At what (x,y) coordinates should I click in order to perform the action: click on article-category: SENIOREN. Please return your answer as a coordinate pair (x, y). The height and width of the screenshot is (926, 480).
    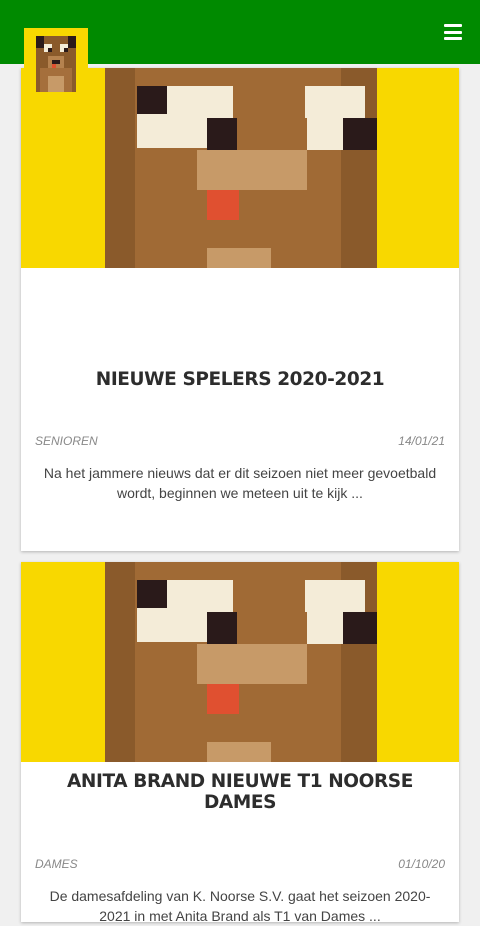
    Looking at the image, I should click on (66, 441).